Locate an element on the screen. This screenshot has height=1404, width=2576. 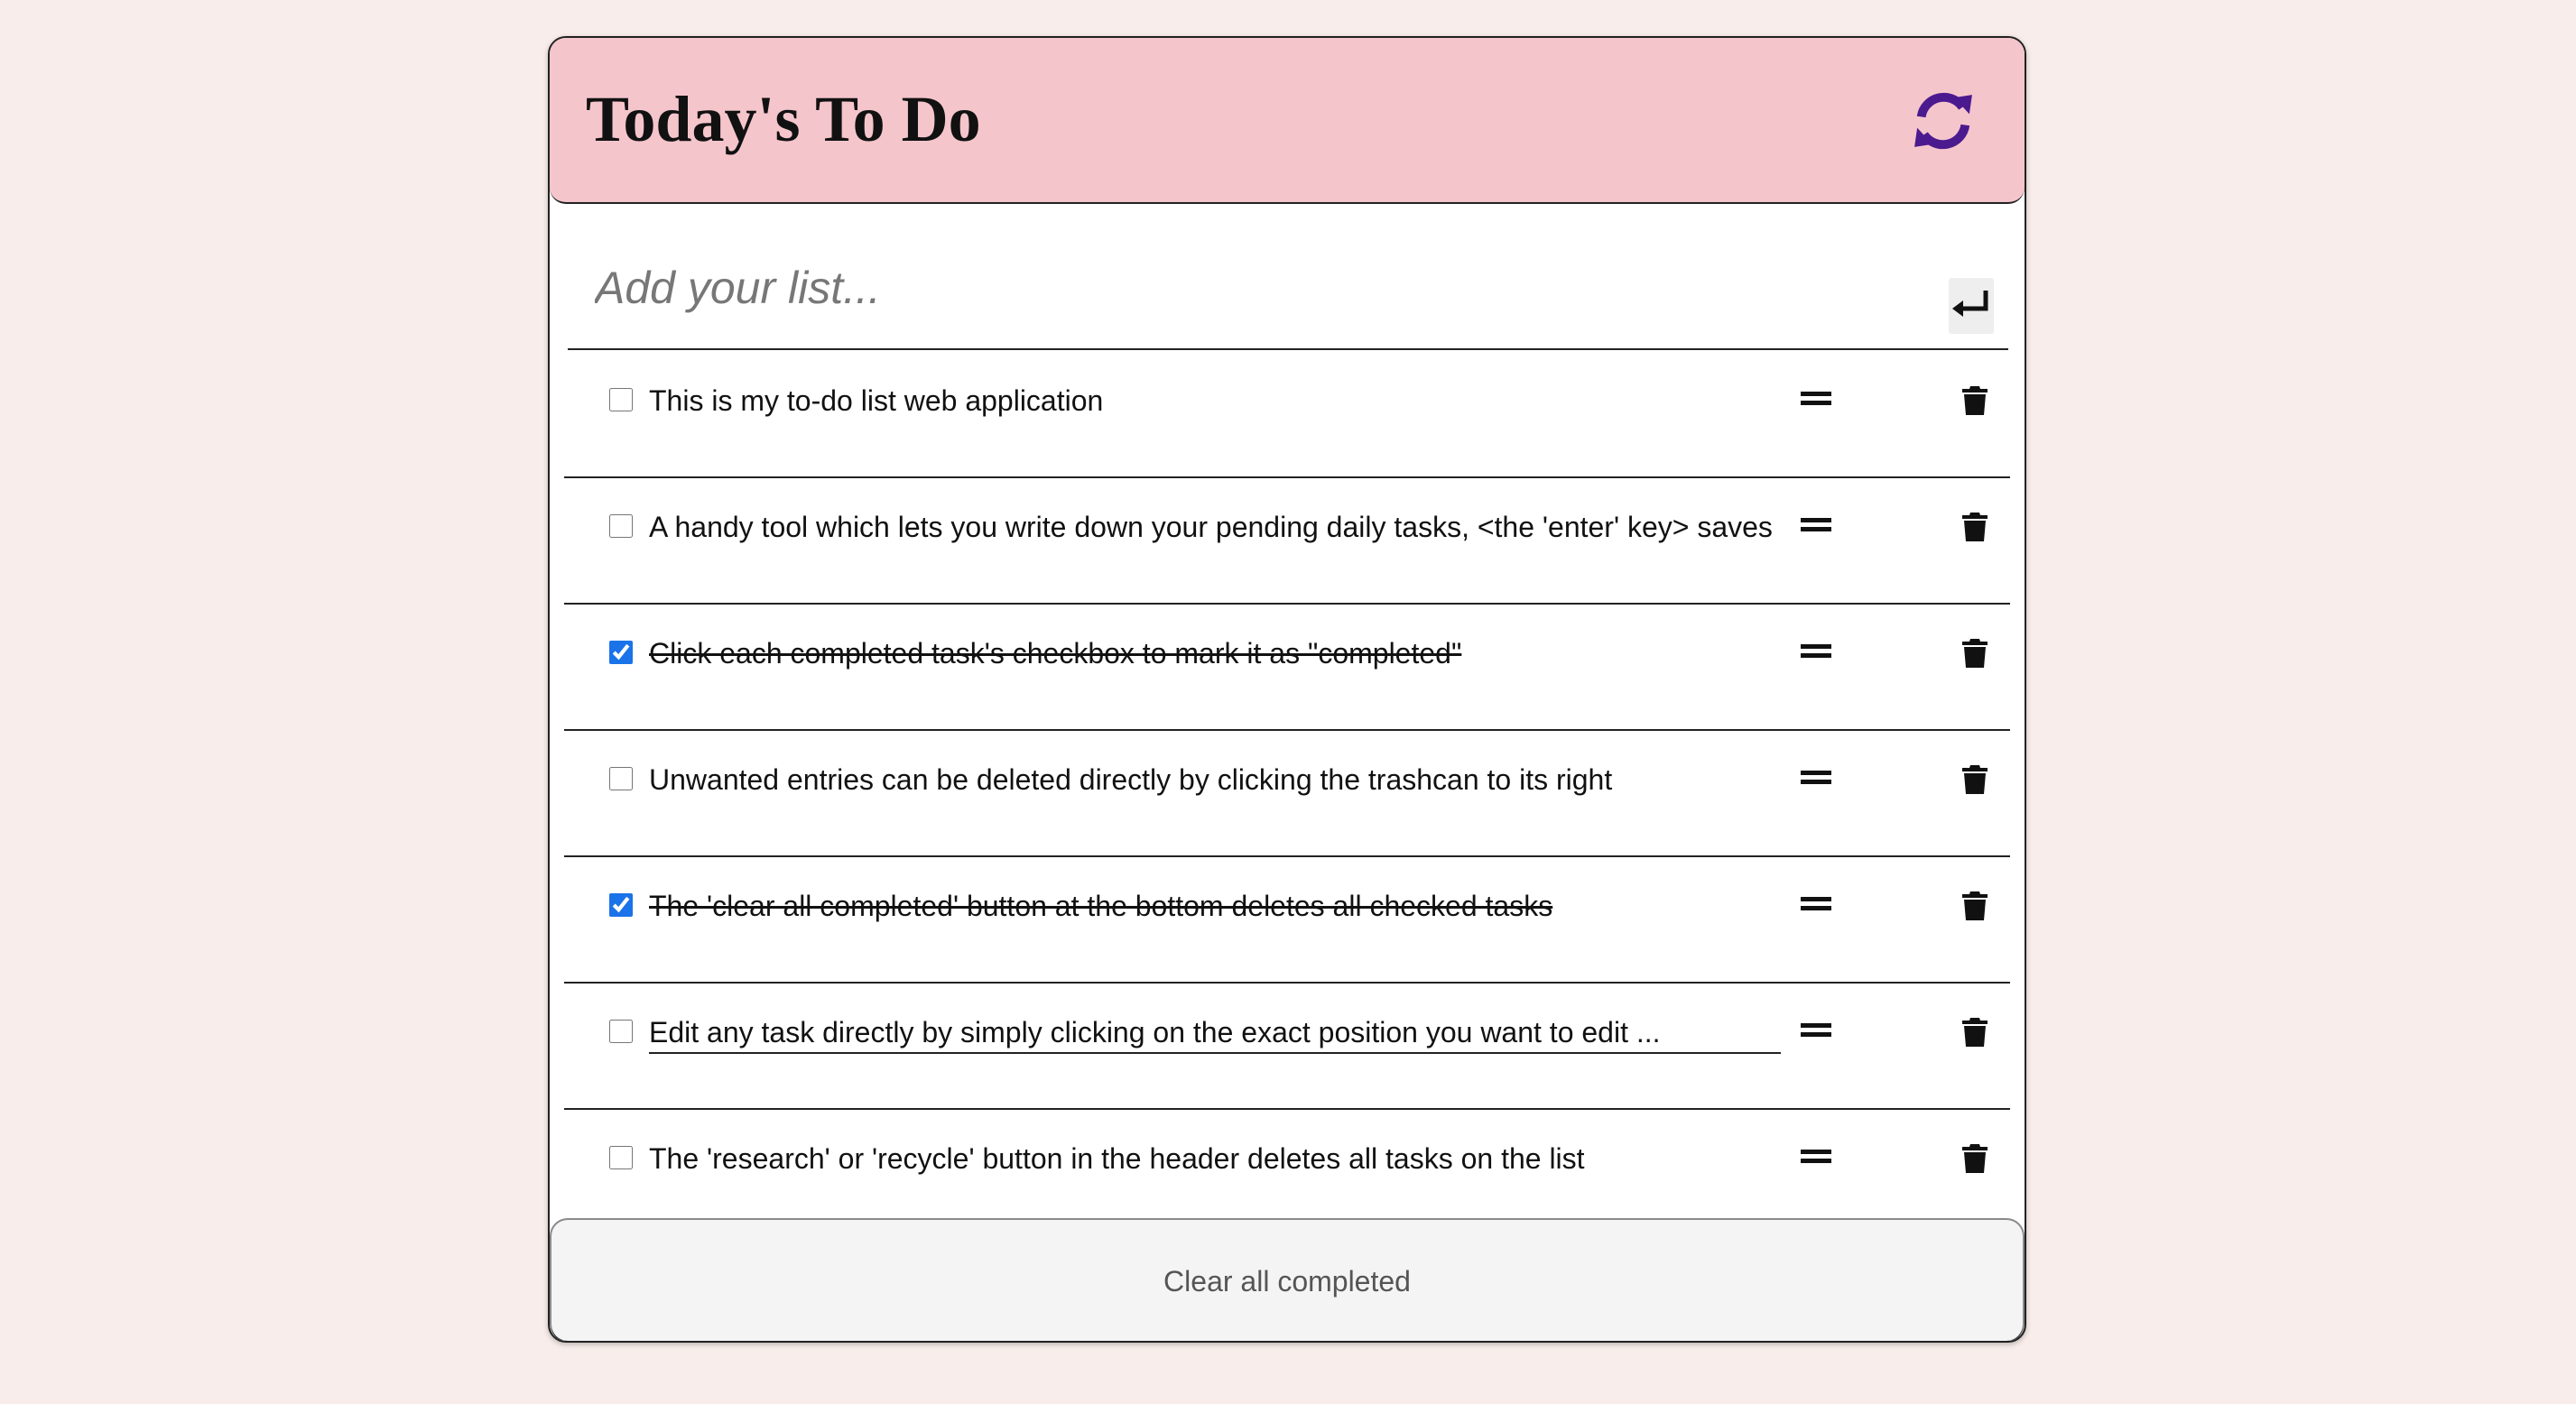
add-task-row is located at coordinates (1288, 294).